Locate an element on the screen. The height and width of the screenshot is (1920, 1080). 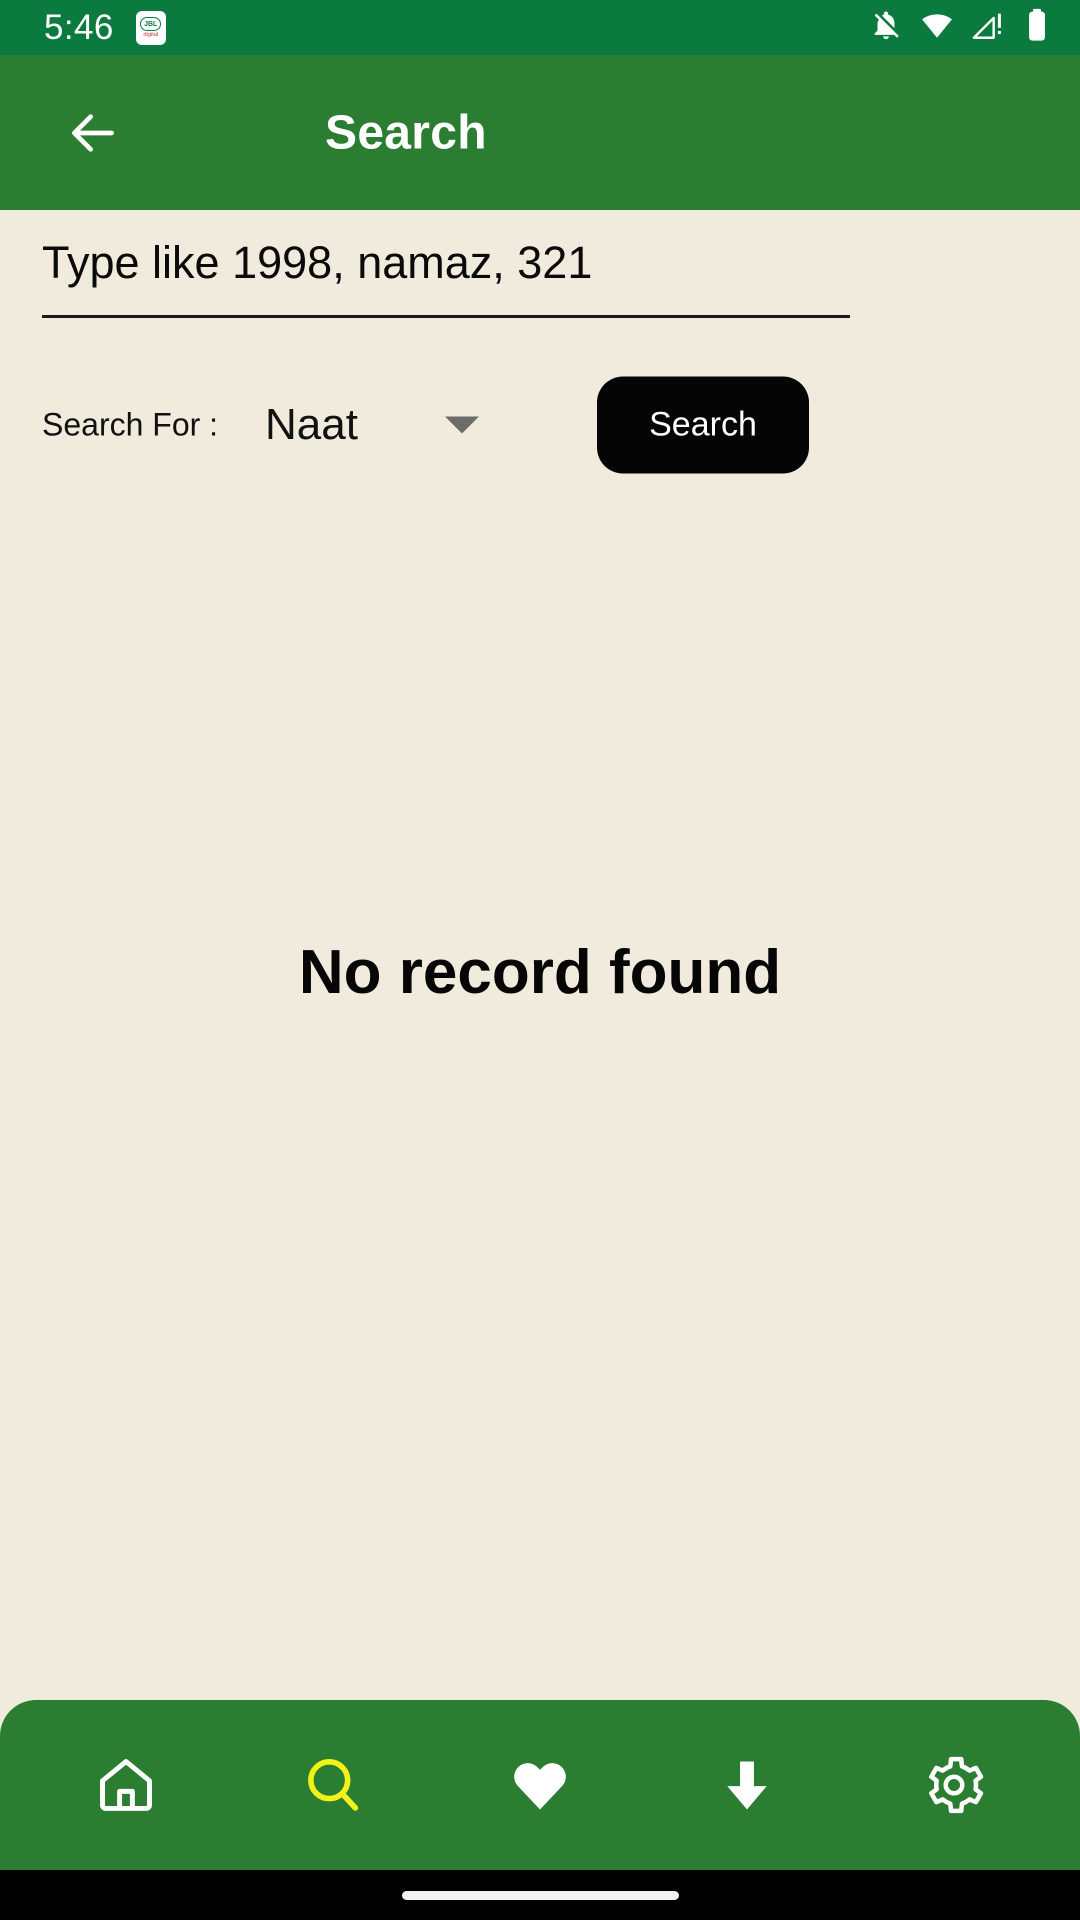
cellular-no-sim-icon is located at coordinates (988, 27).